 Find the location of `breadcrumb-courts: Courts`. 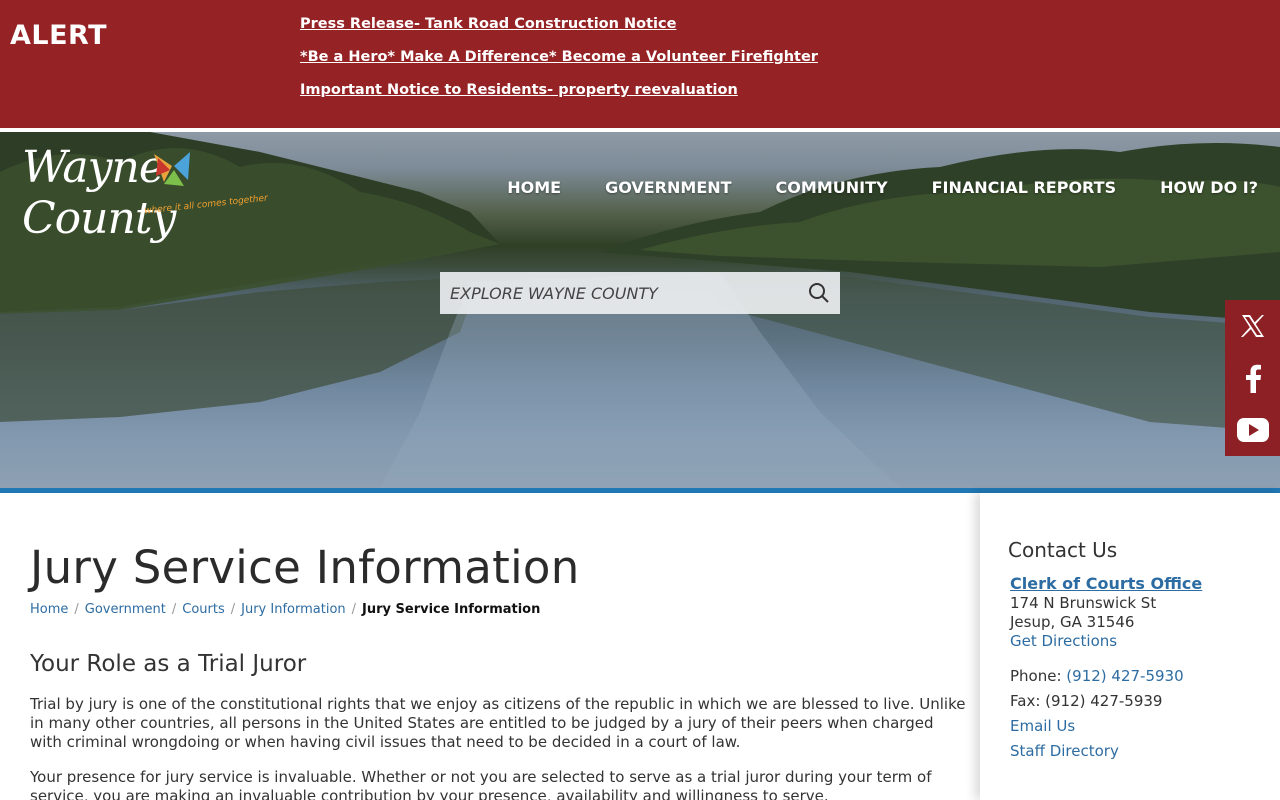

breadcrumb-courts: Courts is located at coordinates (203, 609).